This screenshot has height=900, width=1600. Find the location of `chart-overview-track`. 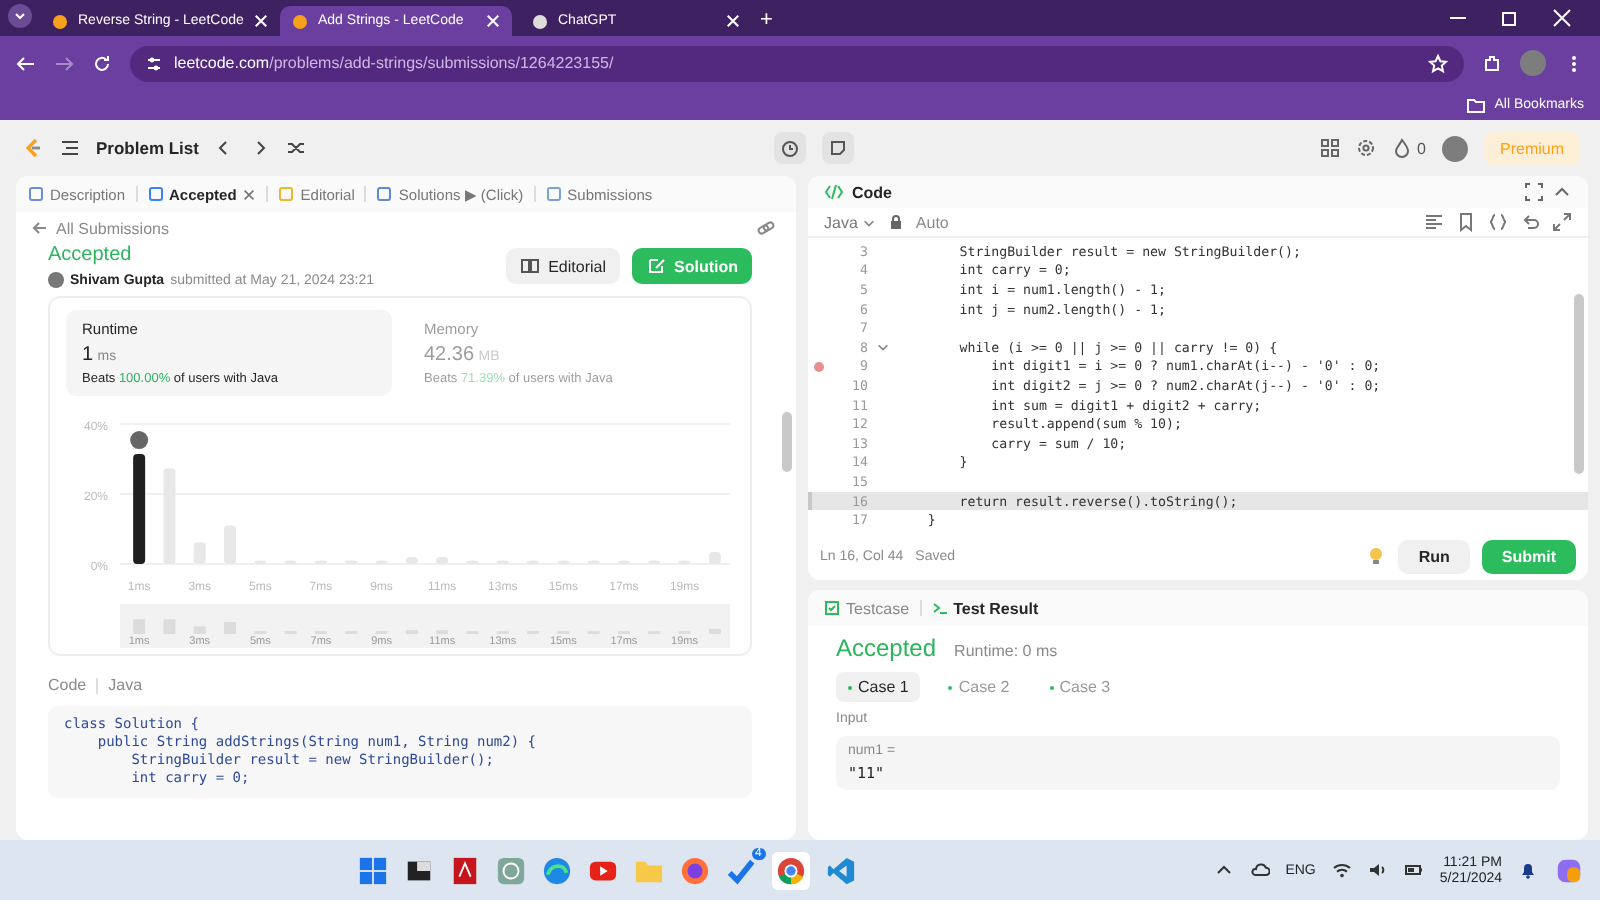

chart-overview-track is located at coordinates (425, 626).